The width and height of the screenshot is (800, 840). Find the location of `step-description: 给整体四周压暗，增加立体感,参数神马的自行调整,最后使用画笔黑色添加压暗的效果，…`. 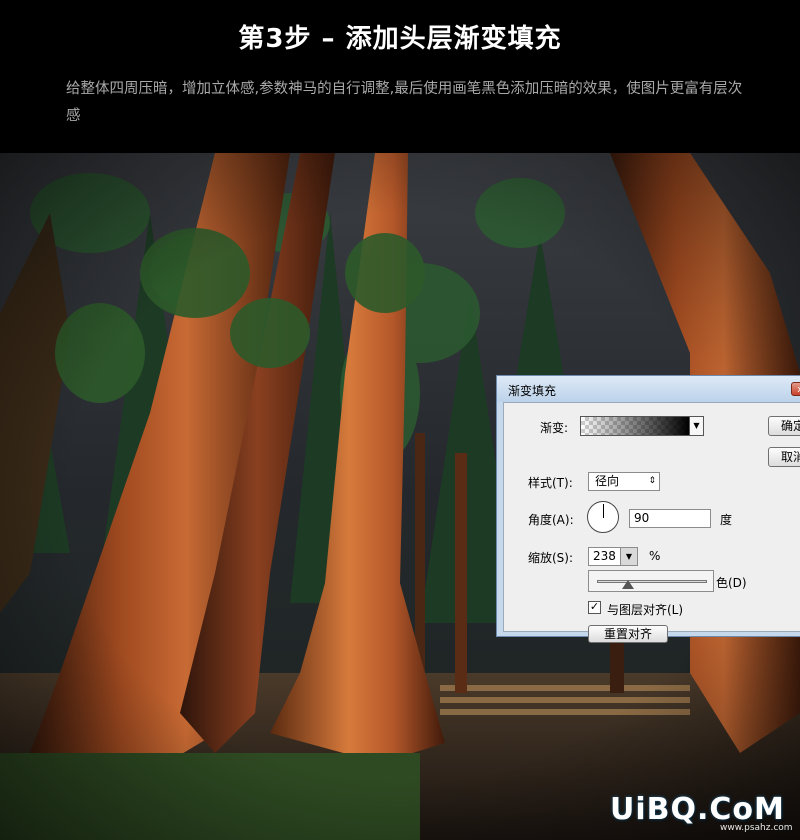

step-description: 给整体四周压暗，增加立体感,参数神马的自行调整,最后使用画笔黑色添加压暗的效果，… is located at coordinates (404, 102).